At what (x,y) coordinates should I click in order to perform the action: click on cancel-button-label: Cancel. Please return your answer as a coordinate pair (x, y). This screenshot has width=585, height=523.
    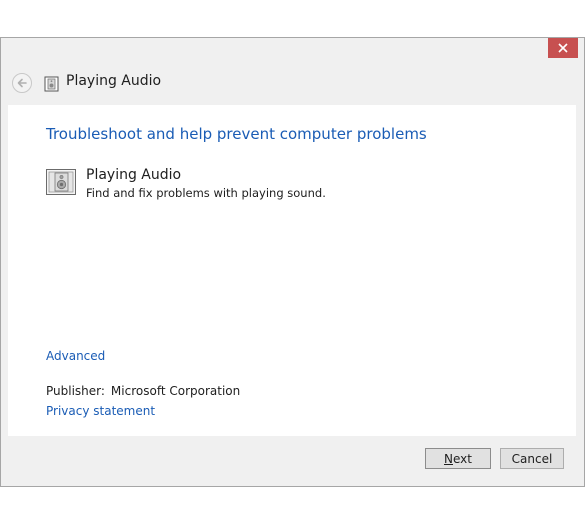
    Looking at the image, I should click on (532, 458).